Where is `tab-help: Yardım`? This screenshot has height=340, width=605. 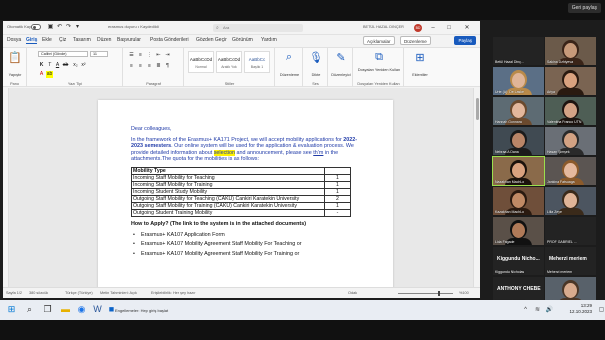 tab-help: Yardım is located at coordinates (269, 40).